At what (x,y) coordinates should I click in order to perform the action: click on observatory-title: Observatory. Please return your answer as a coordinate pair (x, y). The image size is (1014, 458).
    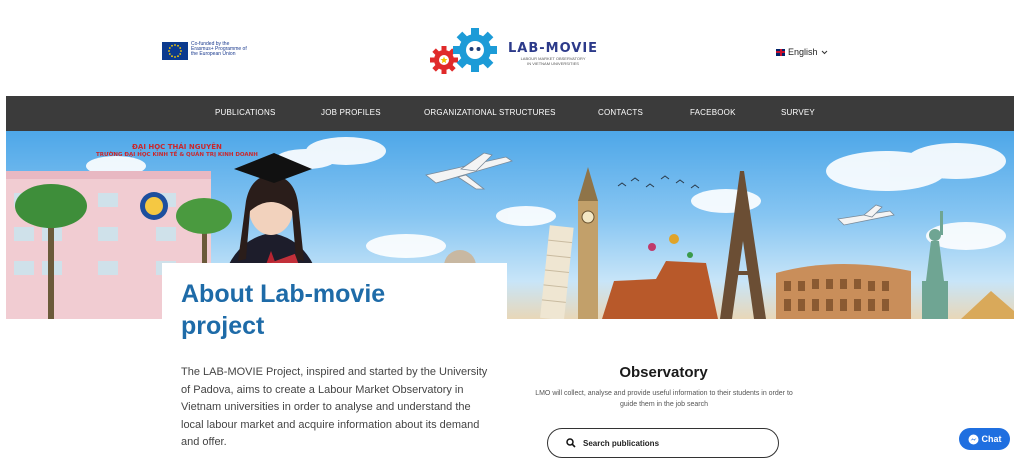
    Looking at the image, I should click on (663, 372).